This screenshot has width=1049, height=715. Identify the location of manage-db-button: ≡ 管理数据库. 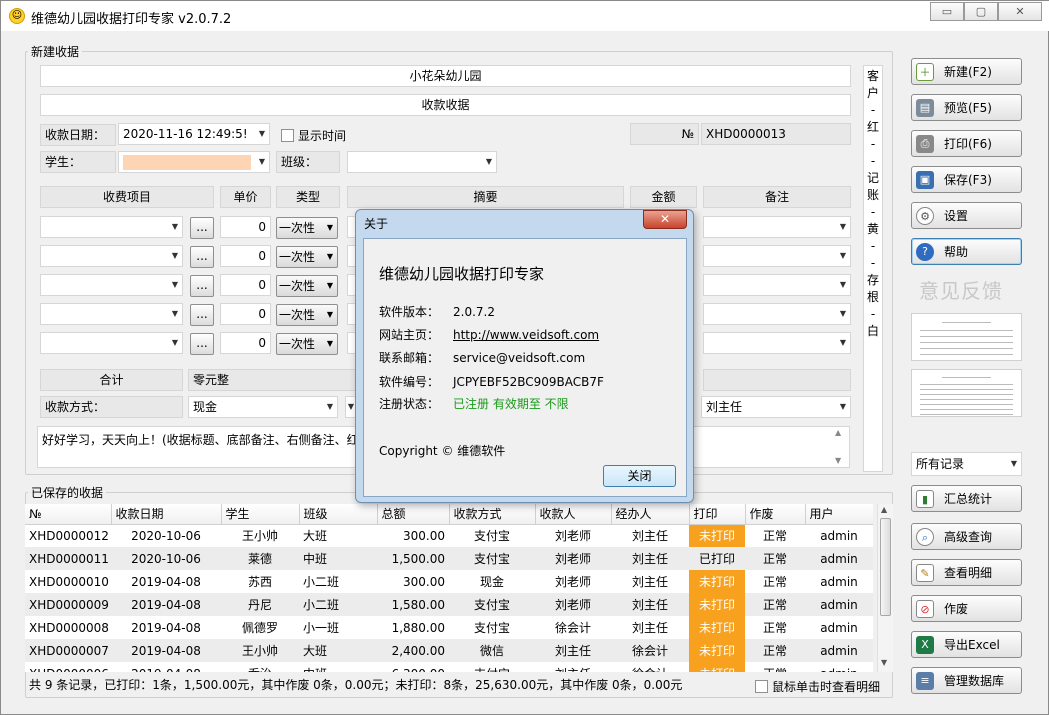
(966, 680).